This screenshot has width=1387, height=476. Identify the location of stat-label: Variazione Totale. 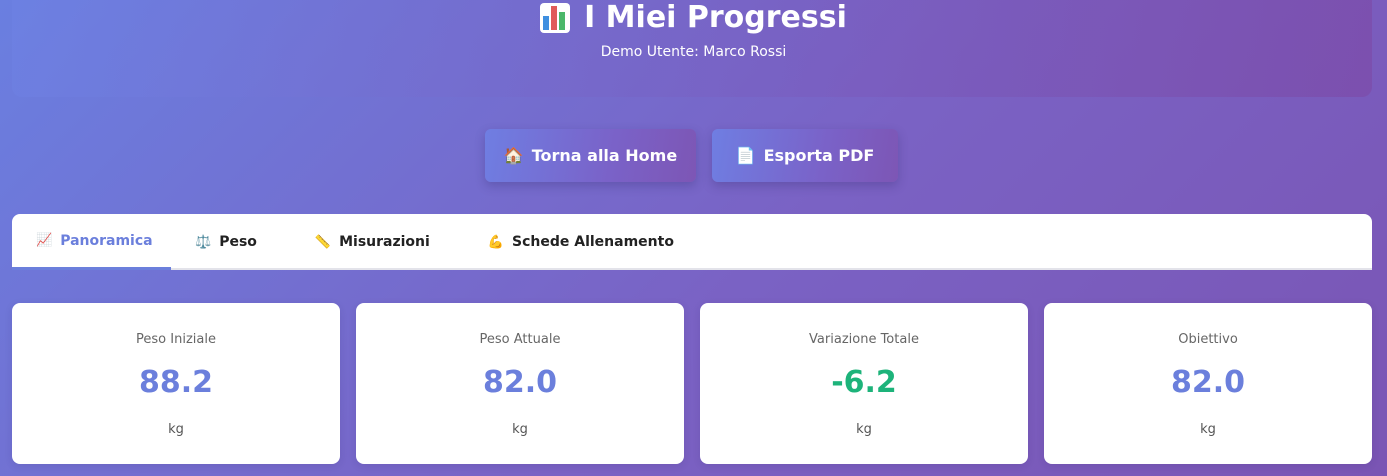
(864, 339).